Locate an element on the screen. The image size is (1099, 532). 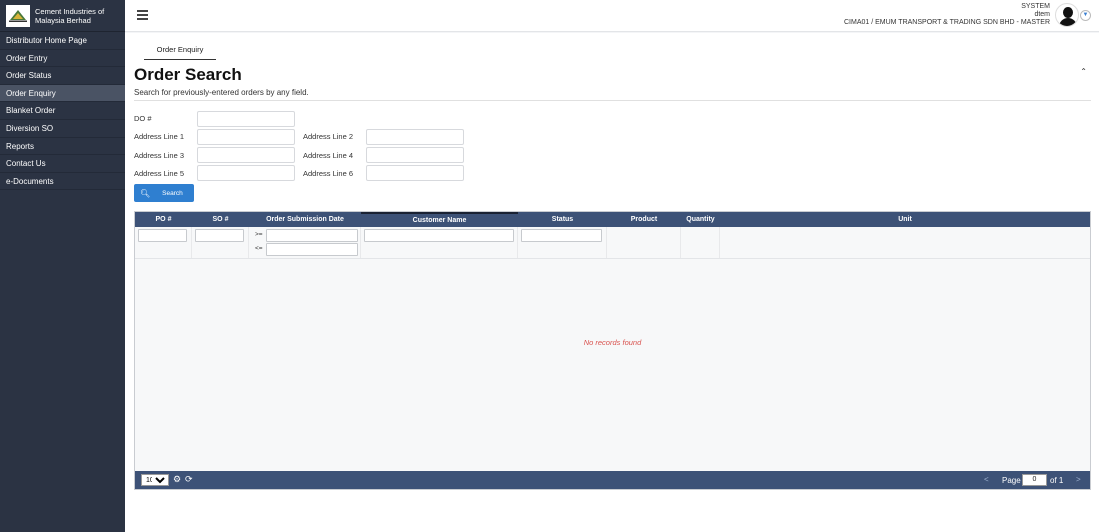
company-logo is located at coordinates (18, 15).